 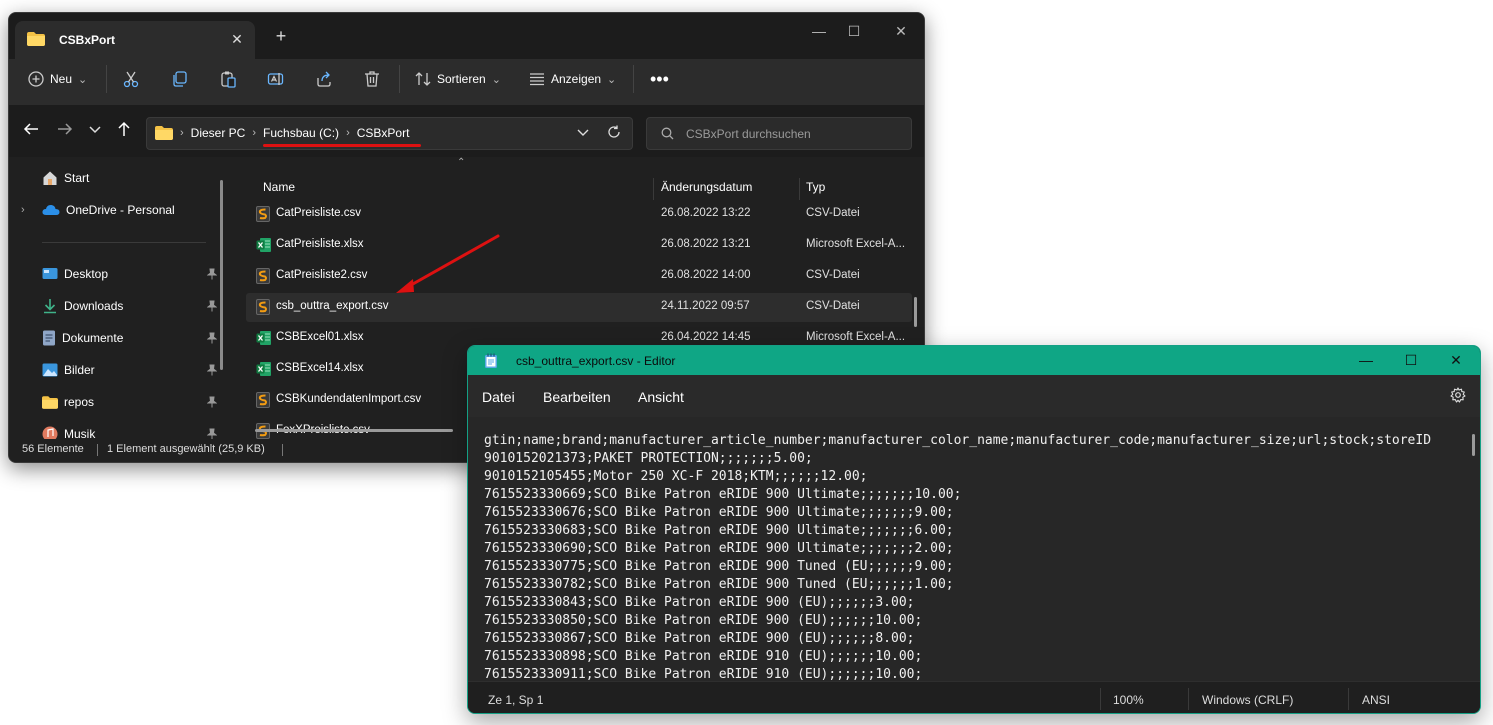 I want to click on file-list-scrollbar, so click(x=915, y=312).